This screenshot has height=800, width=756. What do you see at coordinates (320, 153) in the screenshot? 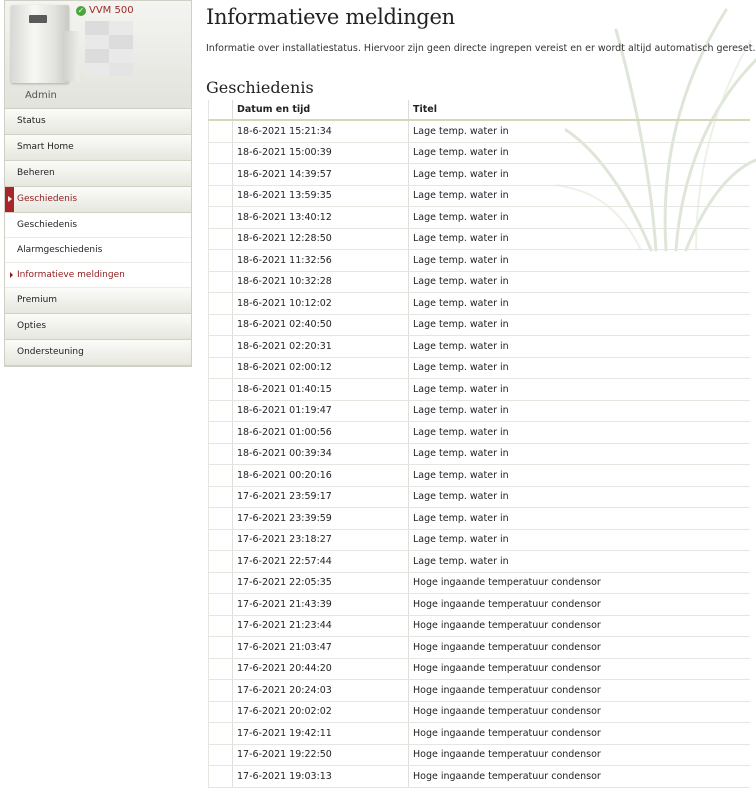
I see `row-date-cell: 18-6-2021 15:00:39` at bounding box center [320, 153].